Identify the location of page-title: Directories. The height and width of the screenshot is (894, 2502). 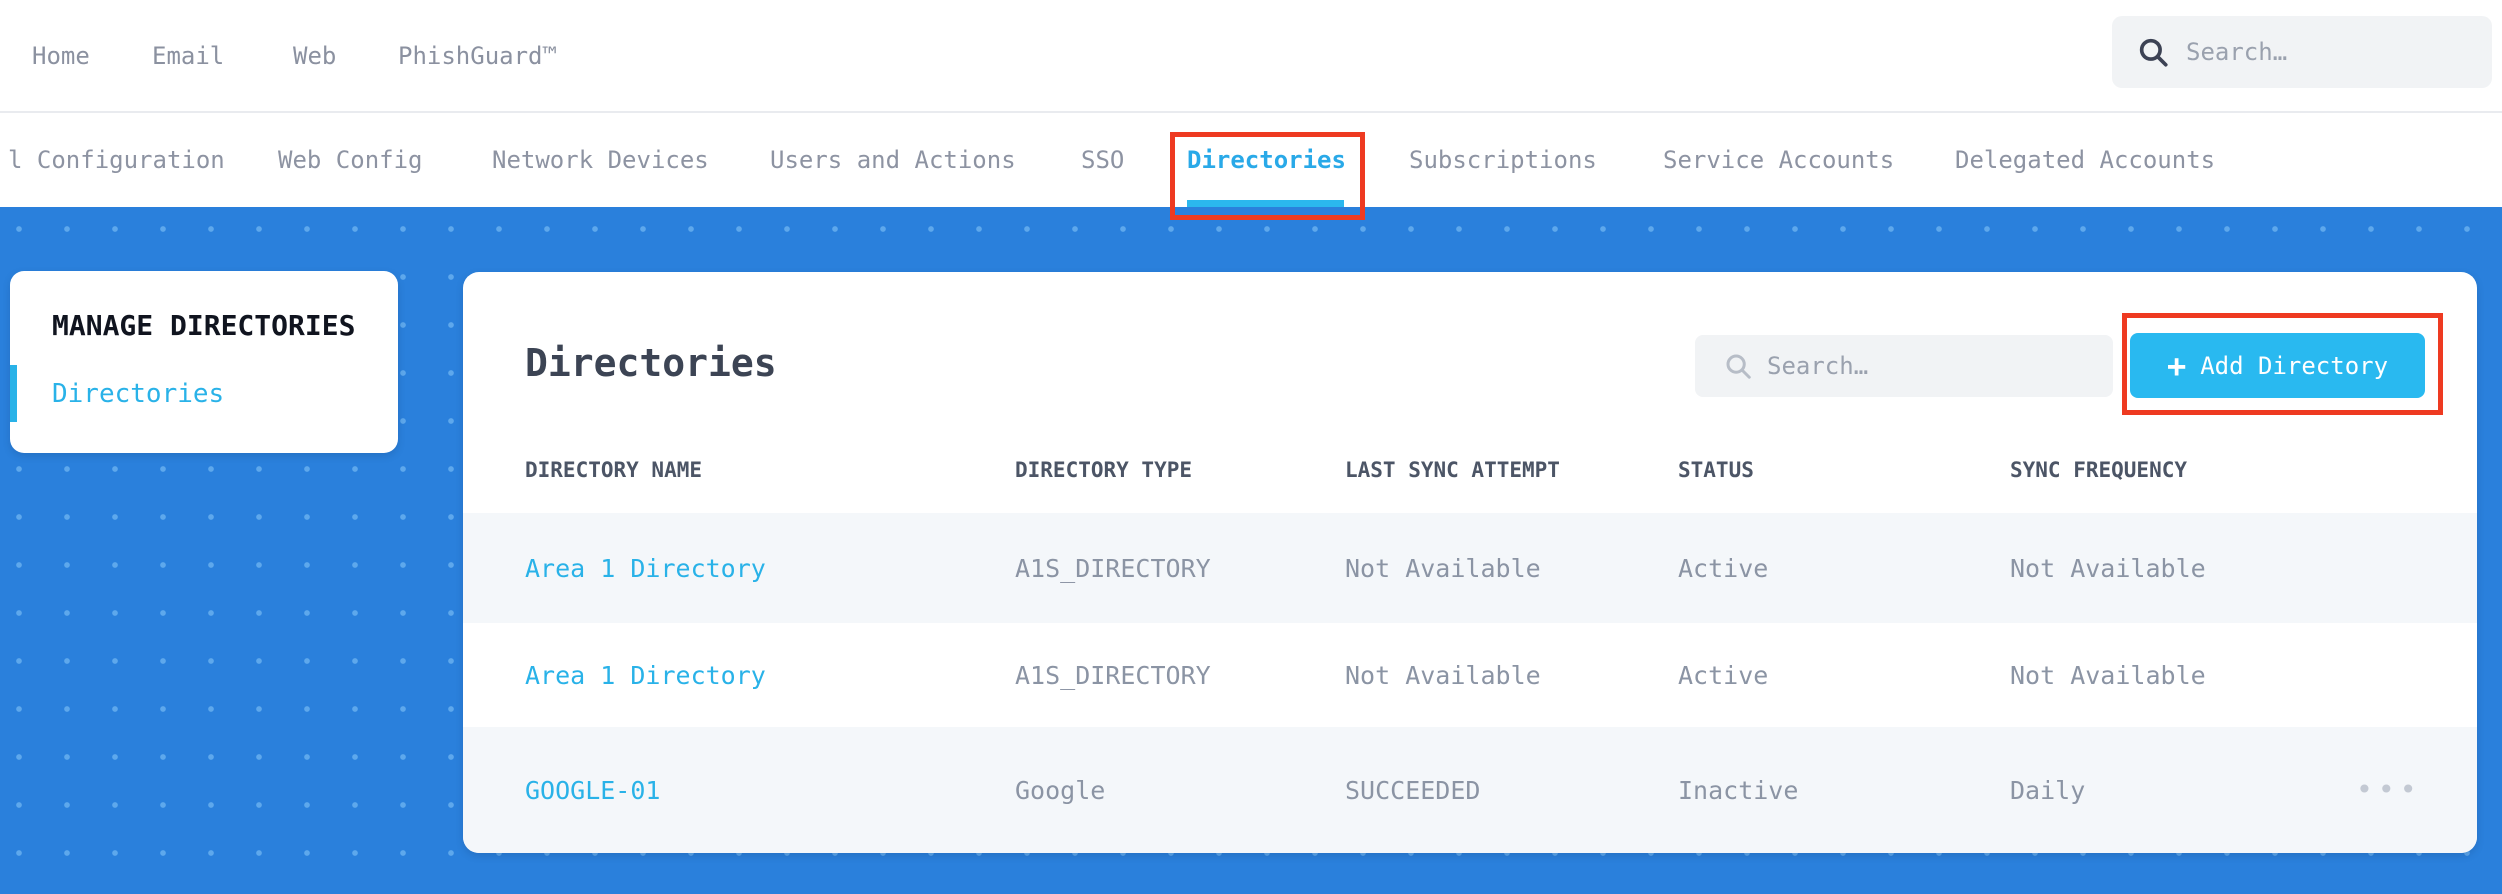
(651, 363).